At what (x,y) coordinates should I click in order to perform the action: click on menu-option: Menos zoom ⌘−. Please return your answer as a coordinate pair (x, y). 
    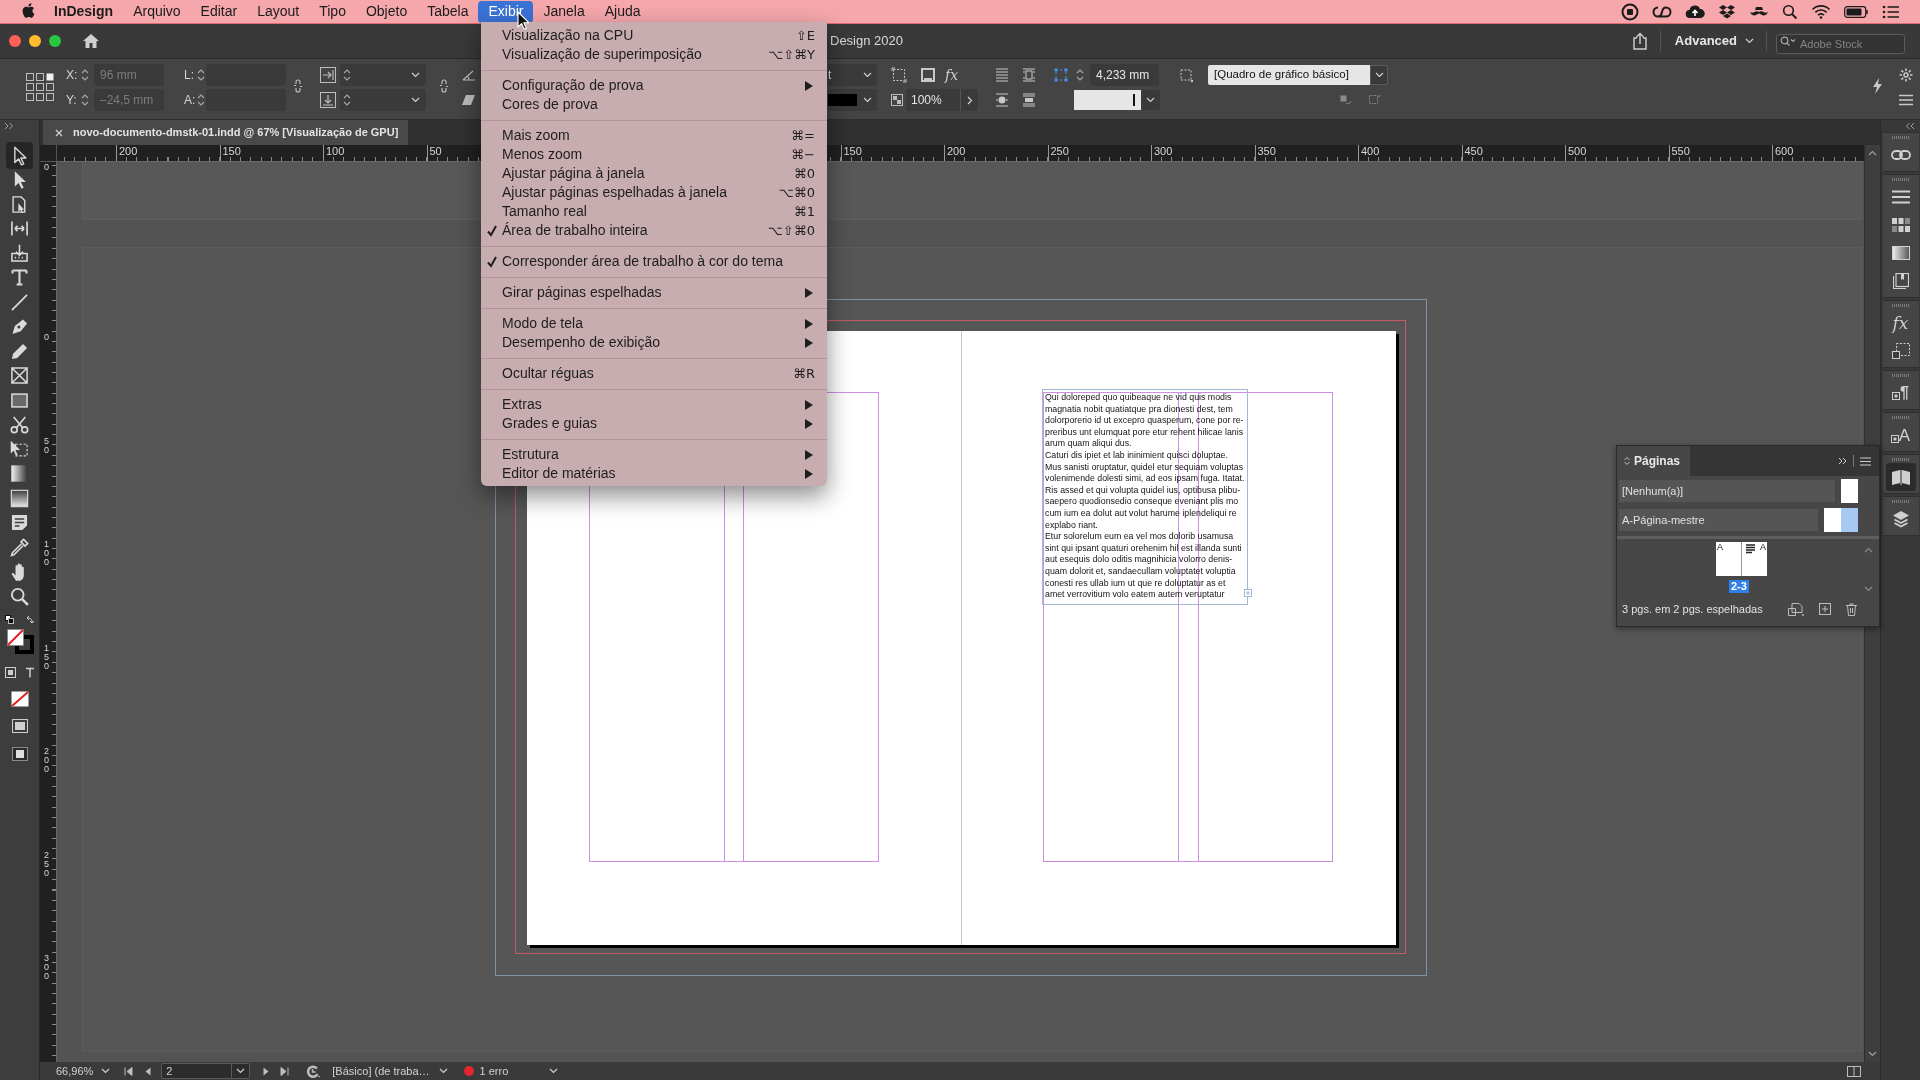
    Looking at the image, I should click on (654, 154).